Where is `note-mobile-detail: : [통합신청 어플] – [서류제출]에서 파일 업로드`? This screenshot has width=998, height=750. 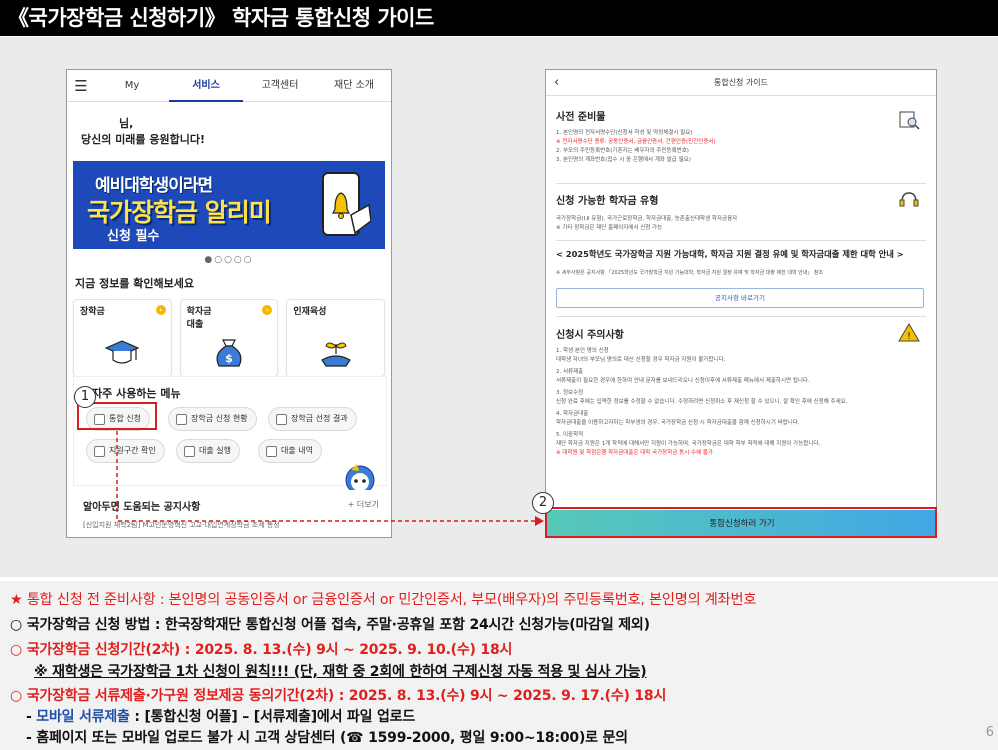 note-mobile-detail: : [통합신청 어플] – [서류제출]에서 파일 업로드 is located at coordinates (272, 717).